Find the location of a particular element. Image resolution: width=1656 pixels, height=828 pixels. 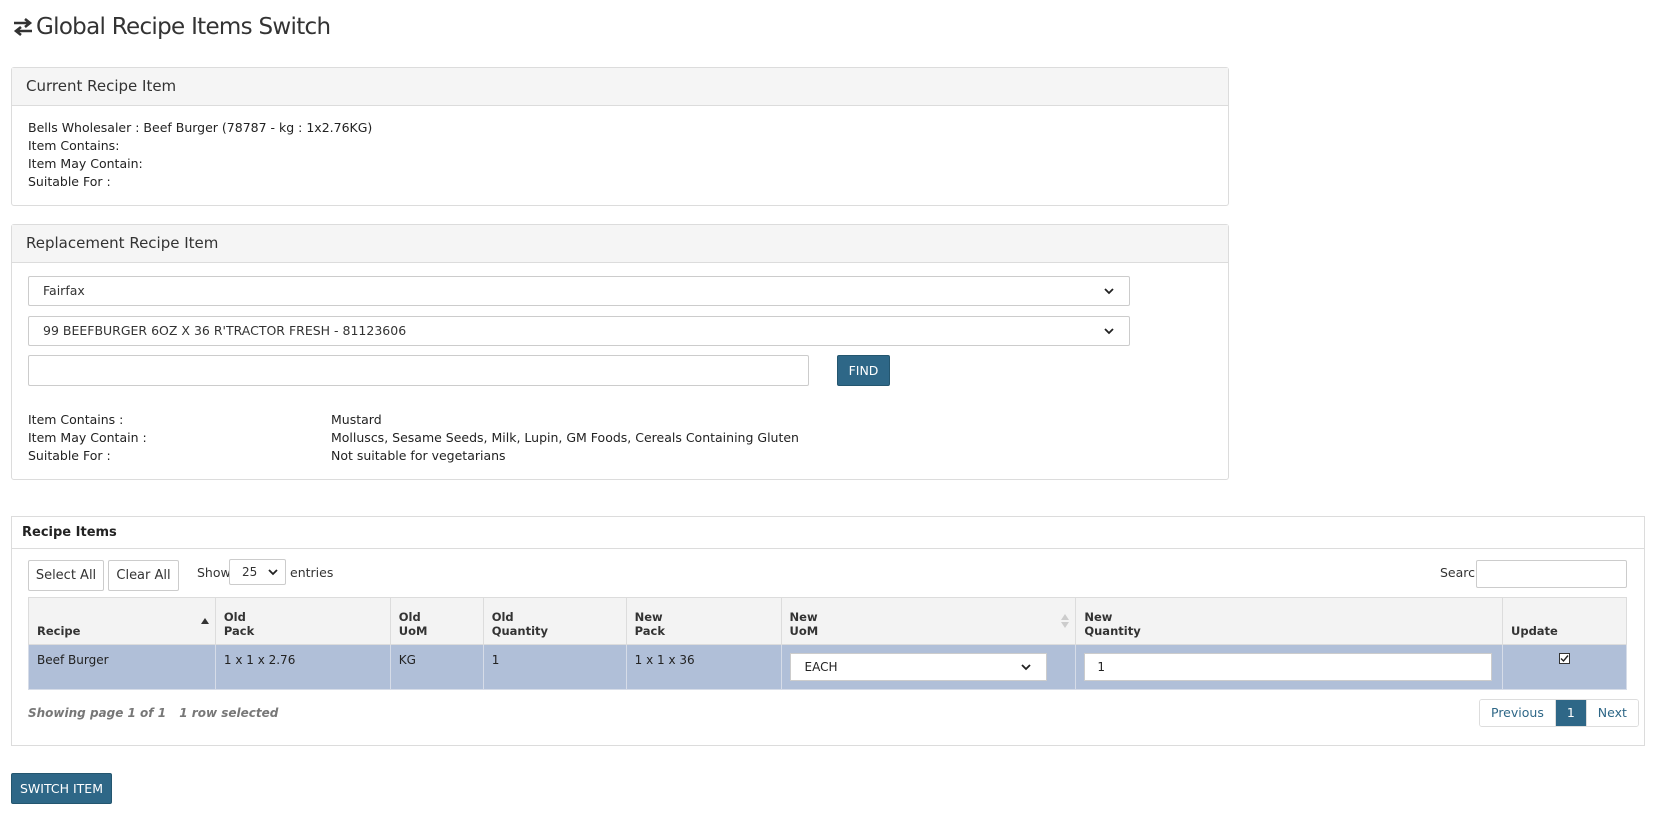

column-header-old-quantity: Old Quantity is located at coordinates (554, 621).